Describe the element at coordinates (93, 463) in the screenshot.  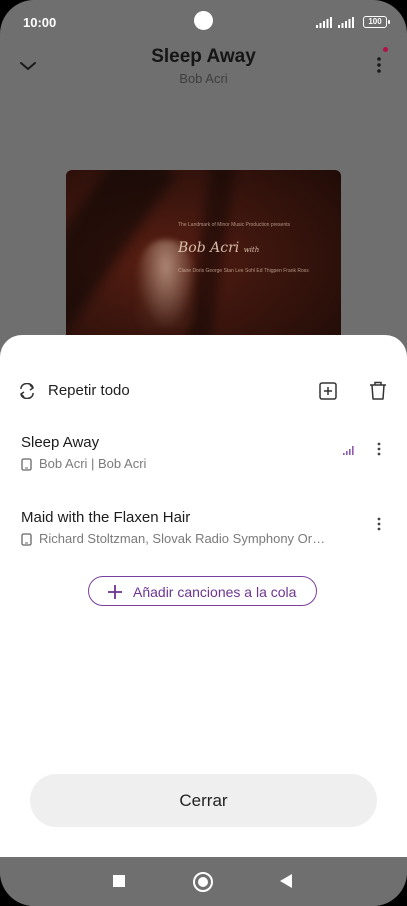
I see `queue-item-subtitle: Bob Acri | Bob Acri` at that location.